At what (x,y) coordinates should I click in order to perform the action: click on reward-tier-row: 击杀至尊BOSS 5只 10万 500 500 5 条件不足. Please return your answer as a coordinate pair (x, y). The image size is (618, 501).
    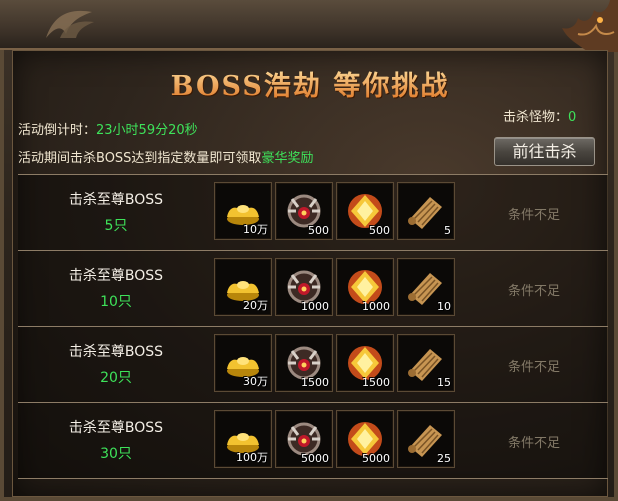
    Looking at the image, I should click on (313, 212).